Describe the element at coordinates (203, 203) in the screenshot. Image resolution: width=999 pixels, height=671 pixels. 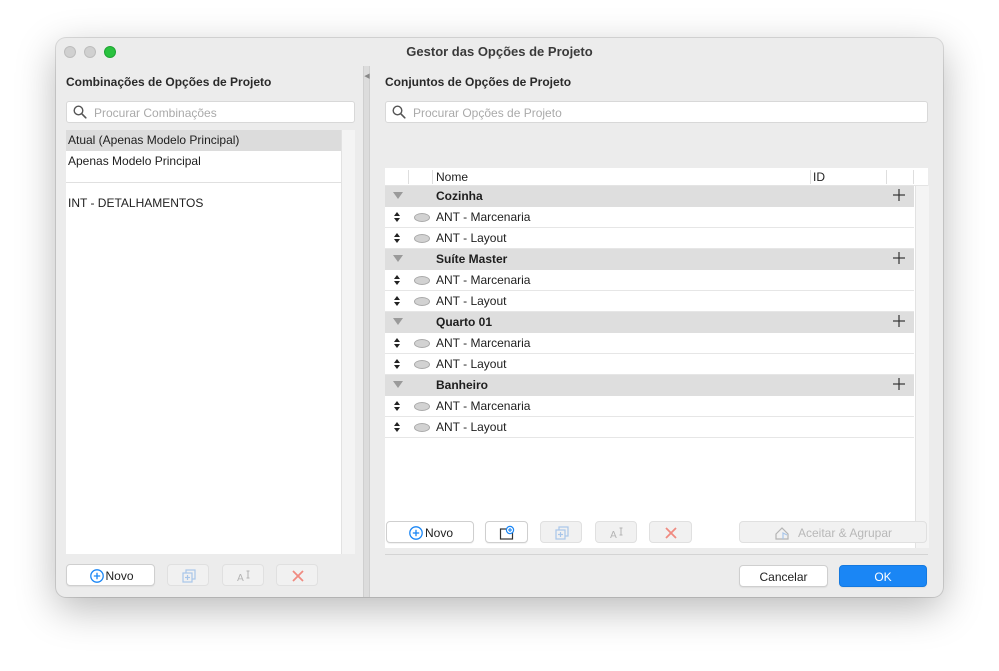
I see `combination-item-int-detalhamentos: INT - DETALHAMENTOS` at that location.